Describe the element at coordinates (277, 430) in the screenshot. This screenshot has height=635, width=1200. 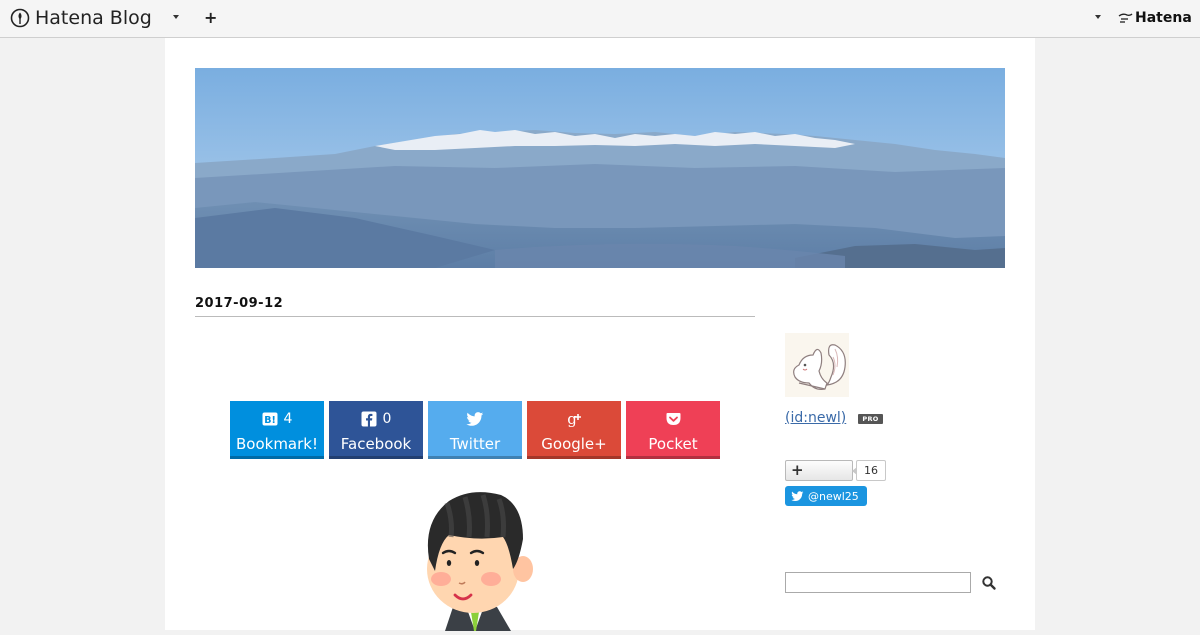
I see `share-hatena-bookmark-button: B! 4 Bookmark!` at that location.